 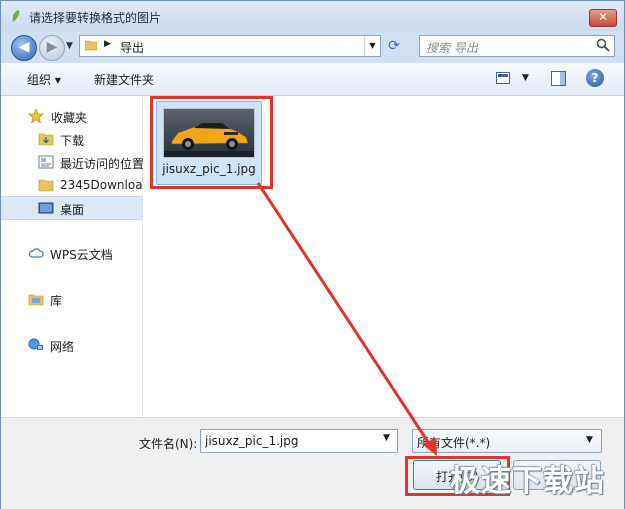 What do you see at coordinates (394, 46) in the screenshot?
I see `refresh-icon: ⟳` at bounding box center [394, 46].